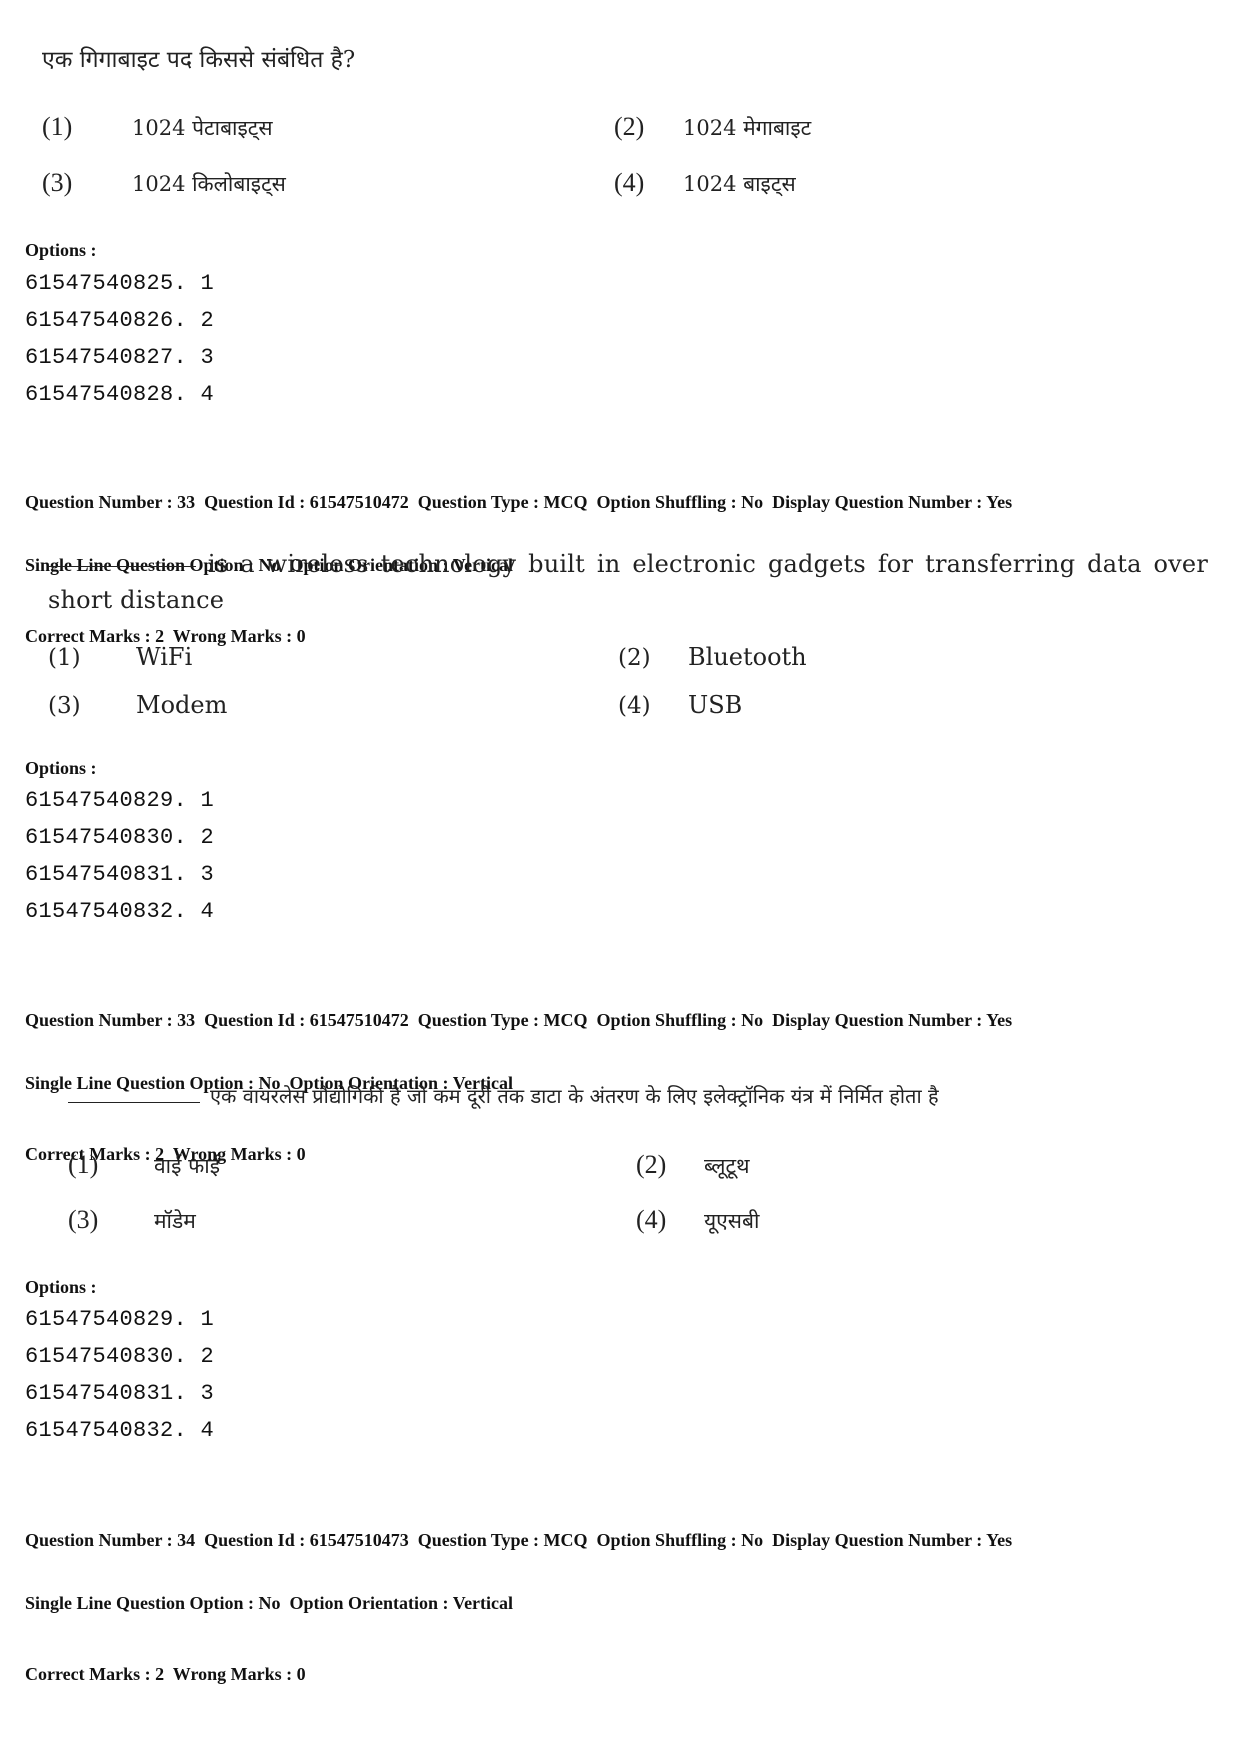  What do you see at coordinates (694, 564) in the screenshot?
I see `question-word: electronic` at bounding box center [694, 564].